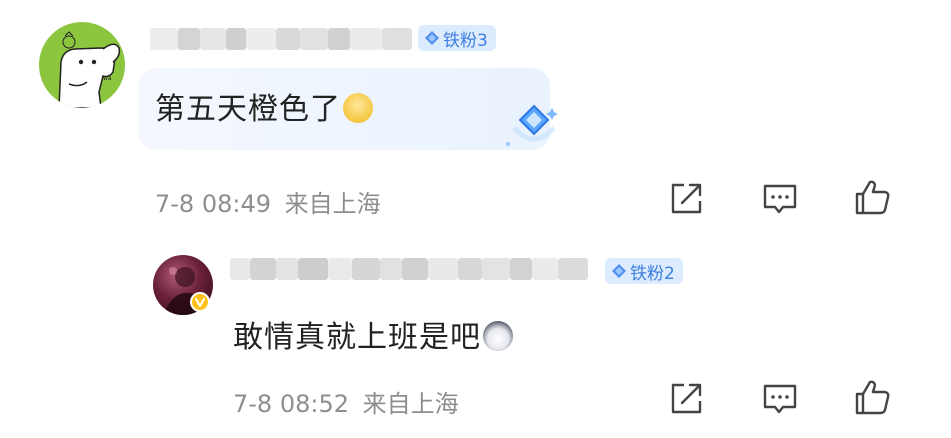 Image resolution: width=951 pixels, height=438 pixels. I want to click on reply-fan-badge-label: 铁粉2, so click(652, 273).